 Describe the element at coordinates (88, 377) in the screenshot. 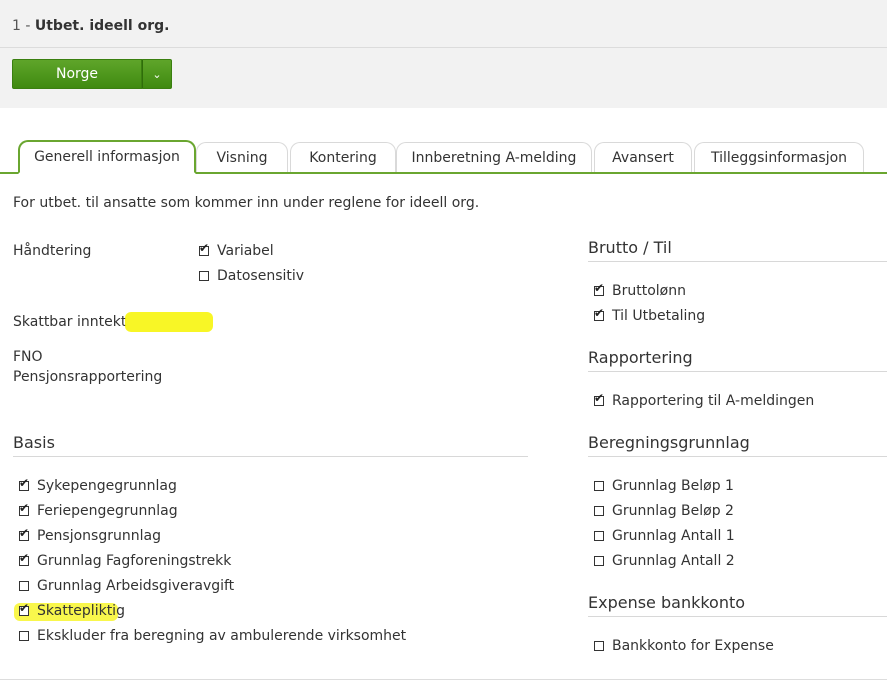

I see `pensjonsrapportering-label: Pensjonsrapportering` at that location.